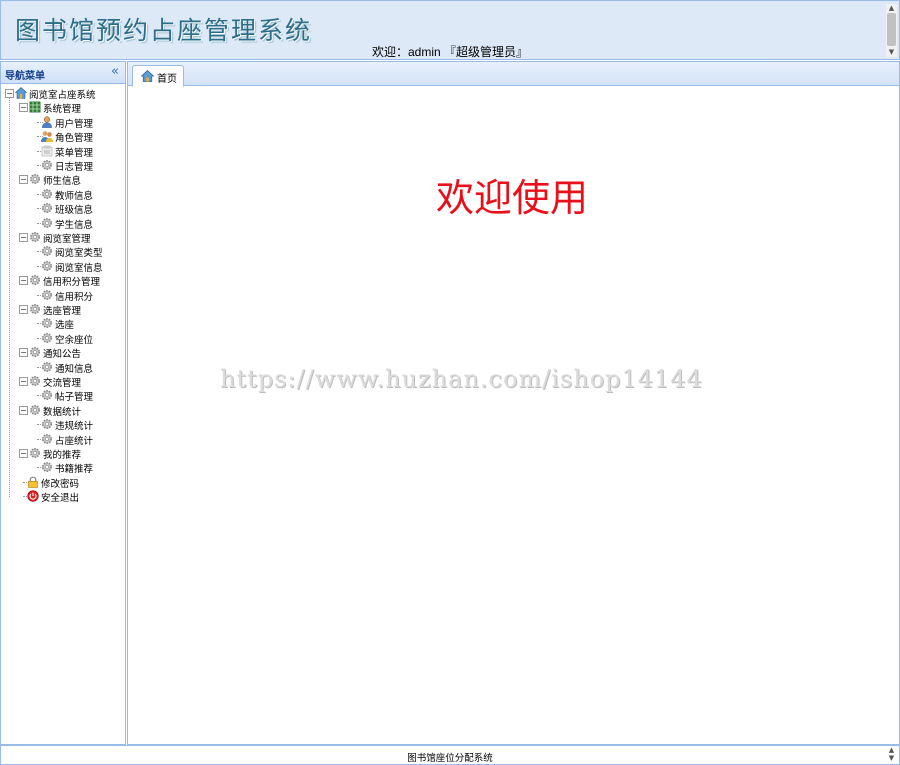 This screenshot has width=900, height=765. What do you see at coordinates (25, 76) in the screenshot?
I see `sidebar-title: 导航菜单` at bounding box center [25, 76].